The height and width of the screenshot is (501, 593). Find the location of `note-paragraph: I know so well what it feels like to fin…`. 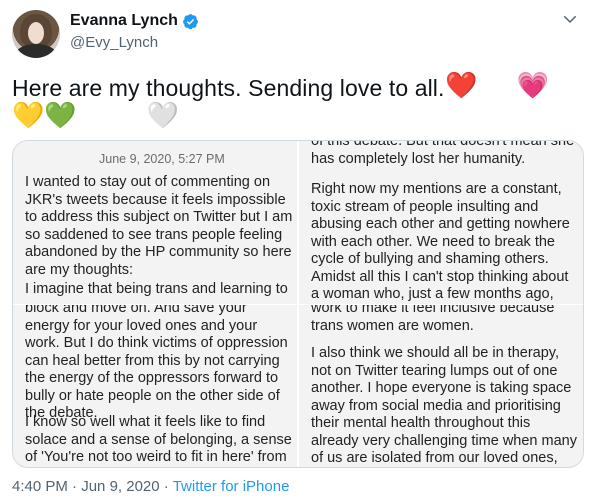

note-paragraph: I know so well what it feels like to fin… is located at coordinates (158, 439).